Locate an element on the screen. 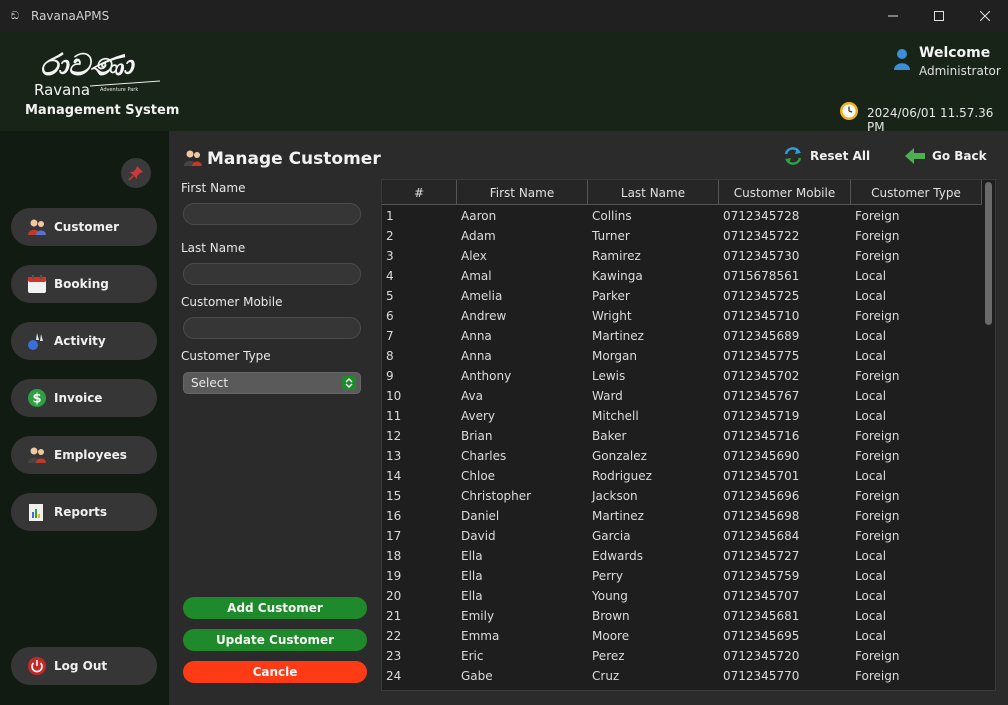 The image size is (1008, 705). table-row: 8 Anna Morgan 0712345775 Local is located at coordinates (682, 356).